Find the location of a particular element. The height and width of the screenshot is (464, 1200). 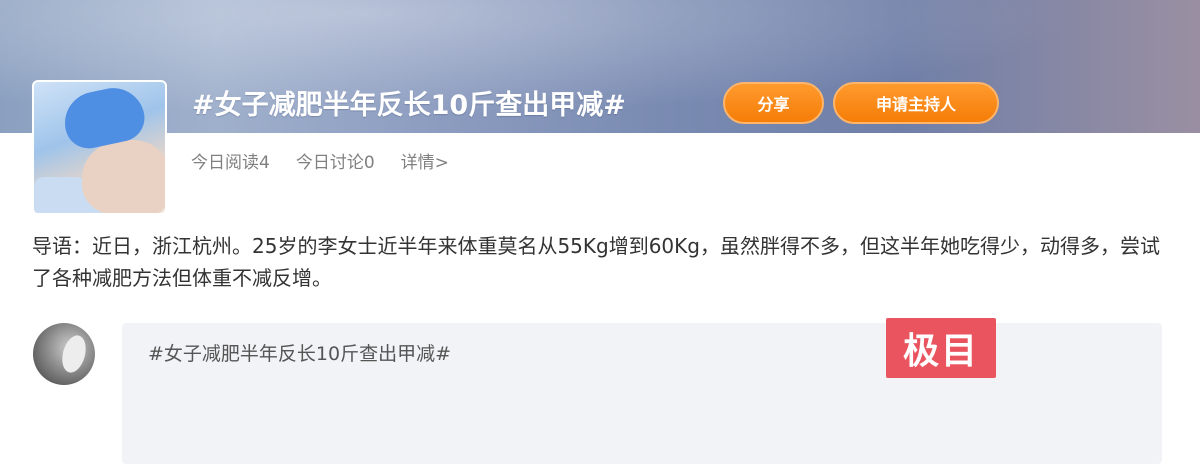

topic-stats: 今日阅读4 今日讨论0 详情> is located at coordinates (320, 160).